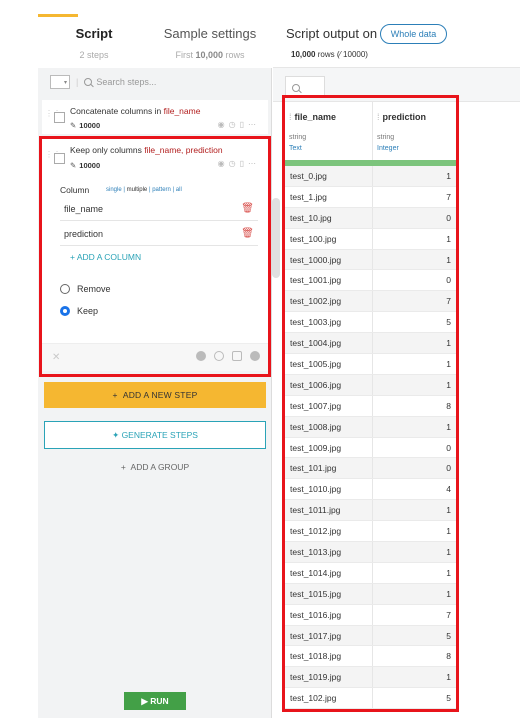 Image resolution: width=520 pixels, height=718 pixels. What do you see at coordinates (371, 176) in the screenshot?
I see `table-row: test_0.jpg 1` at bounding box center [371, 176].